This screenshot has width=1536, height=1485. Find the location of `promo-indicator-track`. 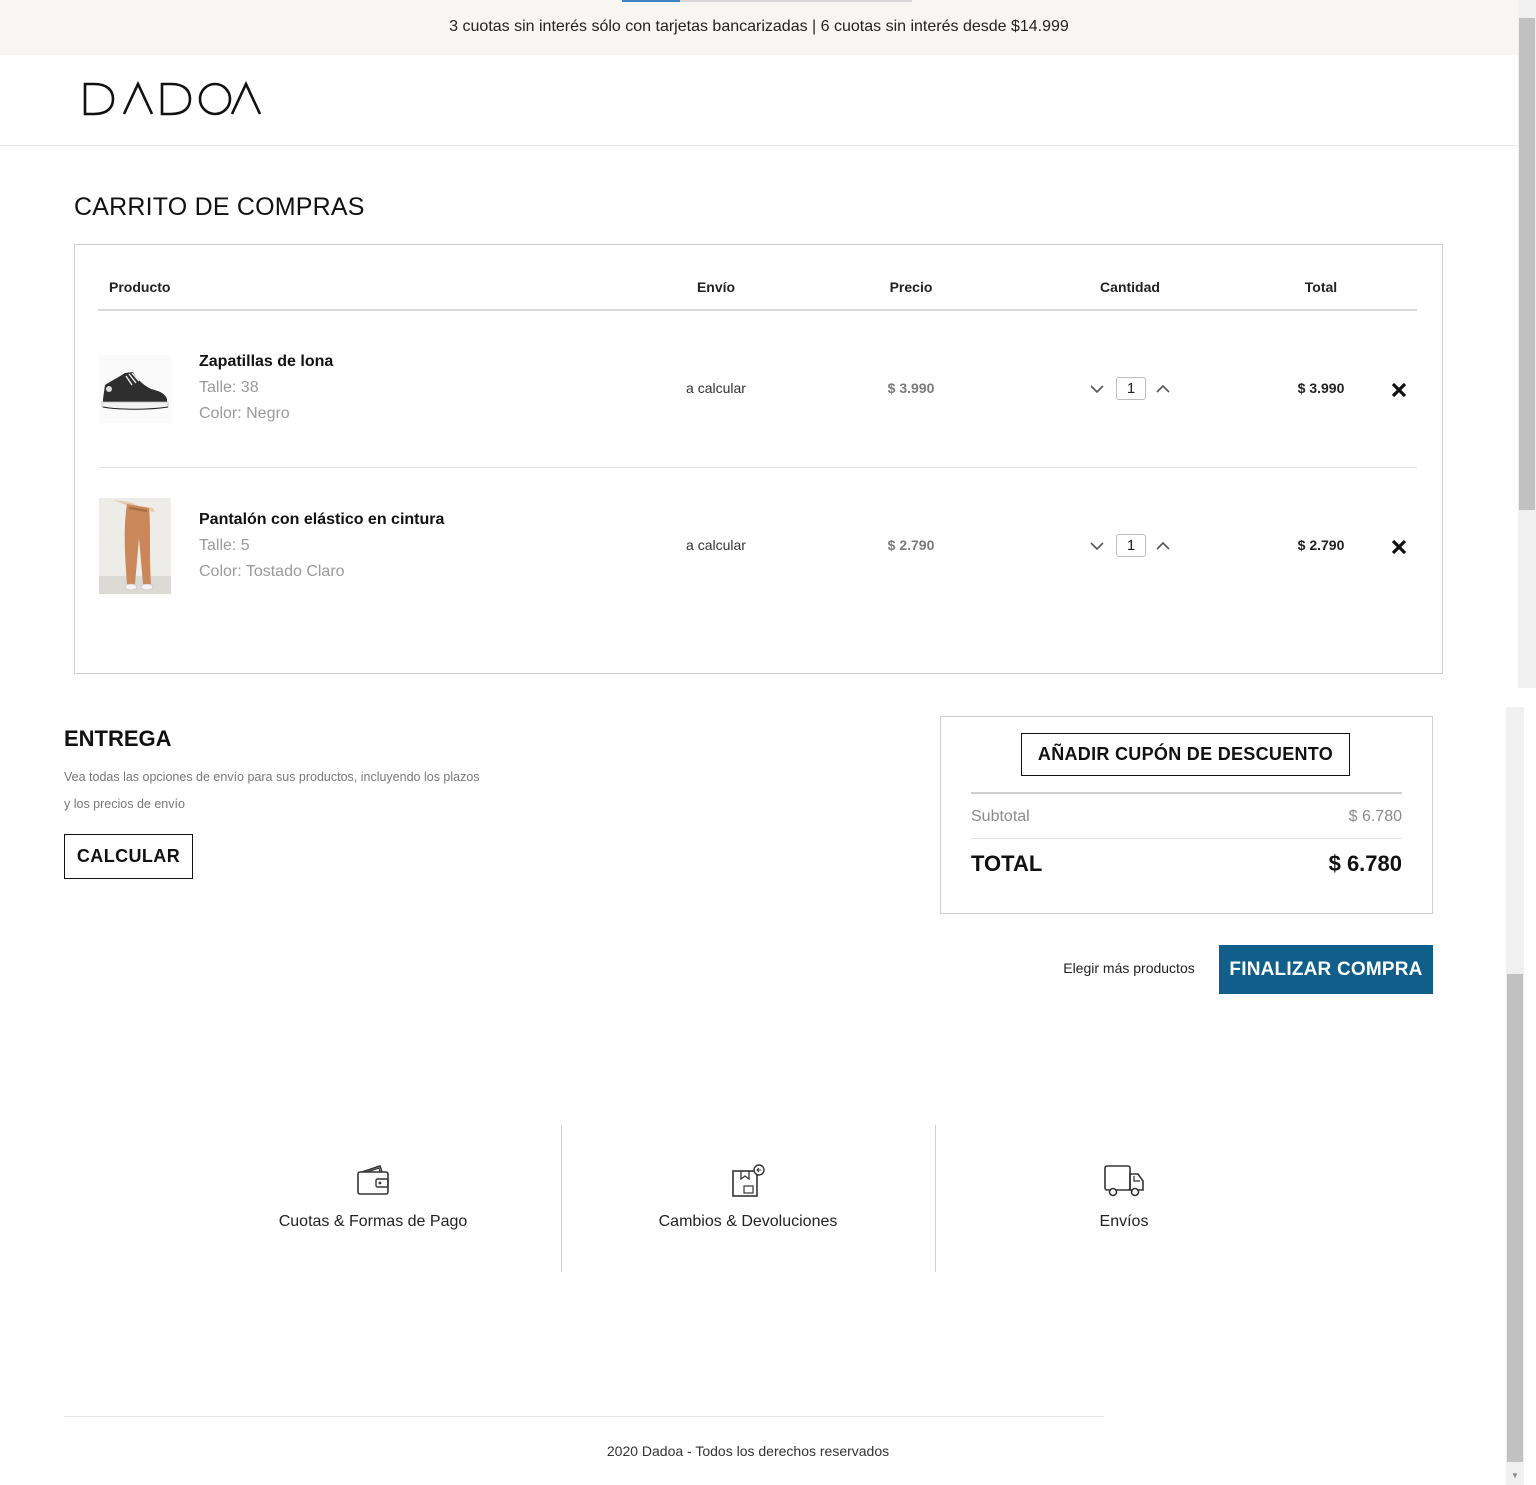

promo-indicator-track is located at coordinates (796, 1).